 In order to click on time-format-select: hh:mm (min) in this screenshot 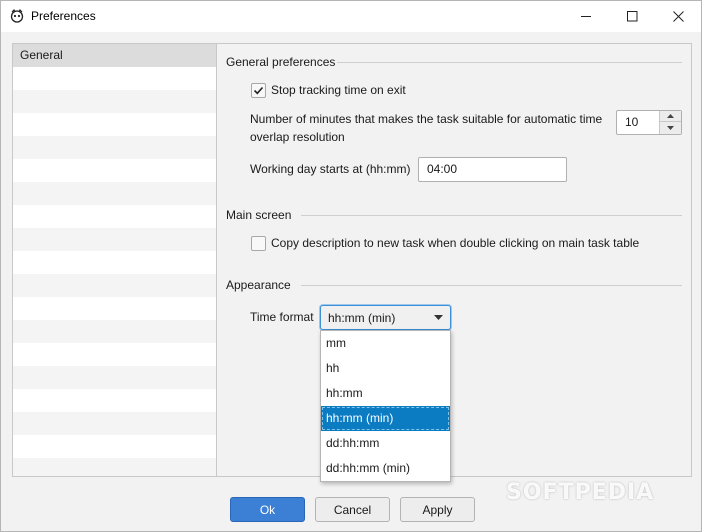, I will do `click(385, 317)`.